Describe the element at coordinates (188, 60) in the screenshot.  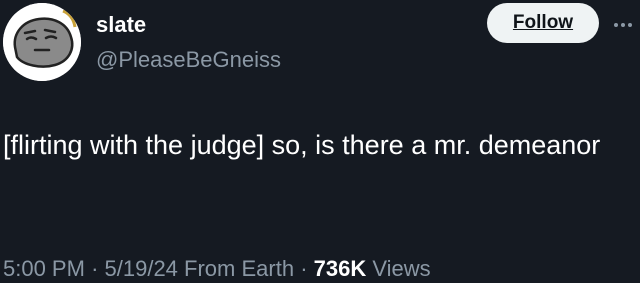
I see `user-handle: @PleaseBeGneiss` at that location.